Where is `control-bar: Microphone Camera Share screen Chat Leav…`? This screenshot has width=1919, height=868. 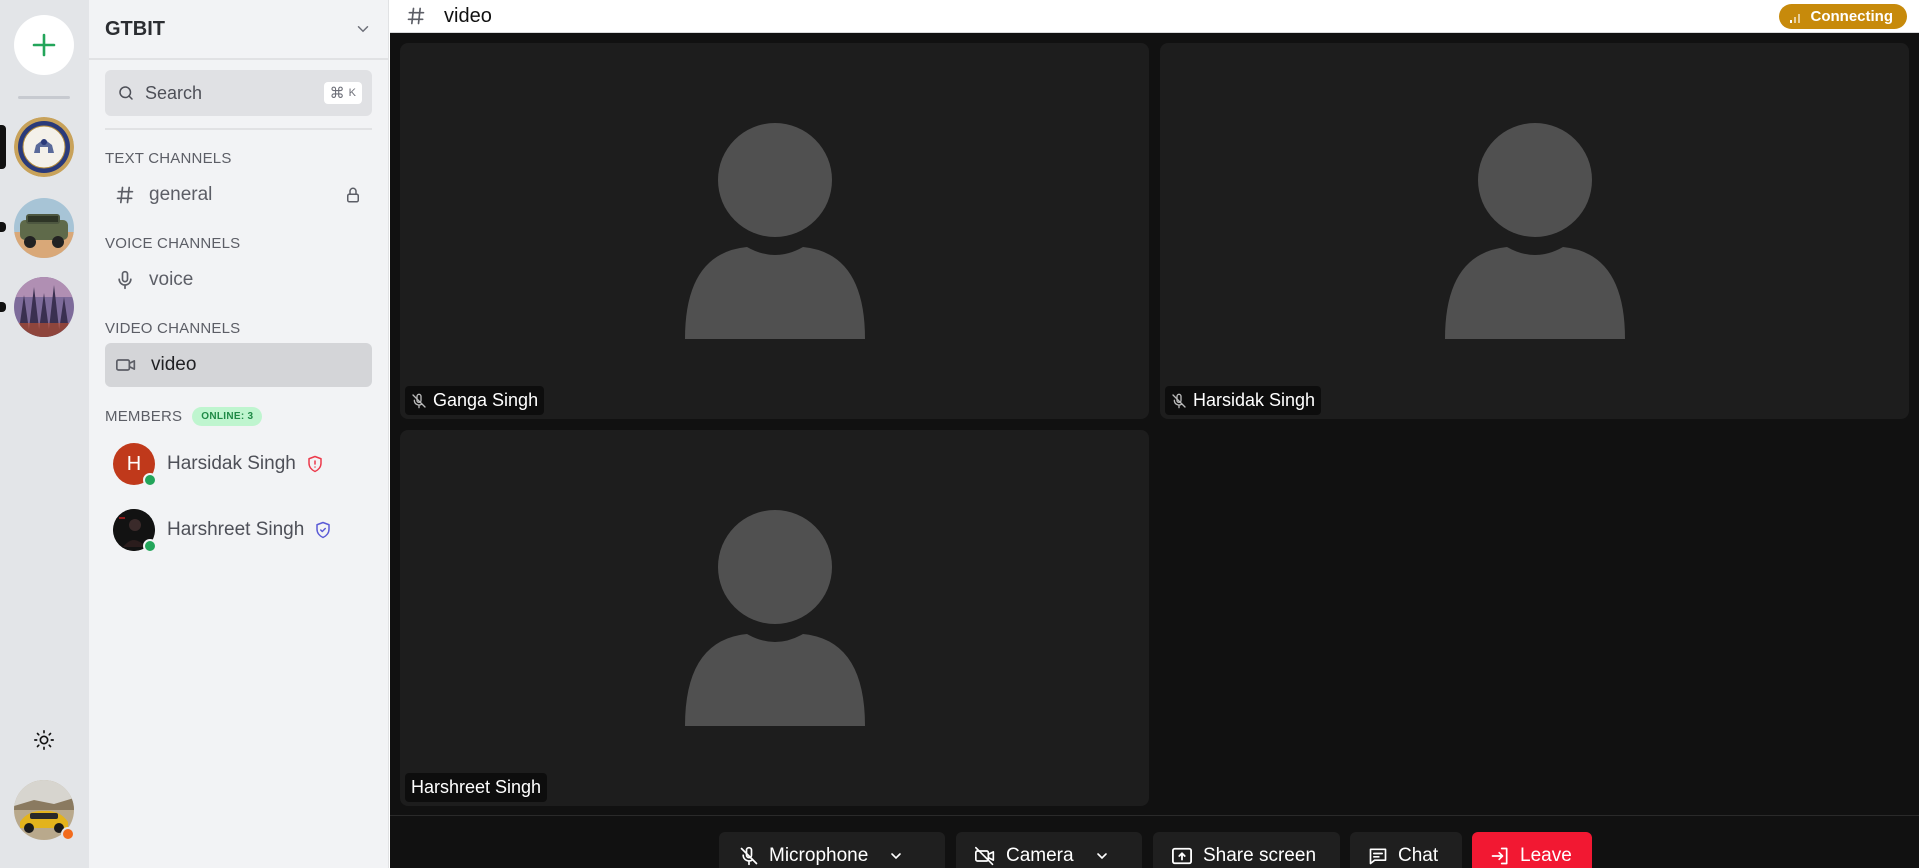 control-bar: Microphone Camera Share screen Chat Leav… is located at coordinates (1154, 841).